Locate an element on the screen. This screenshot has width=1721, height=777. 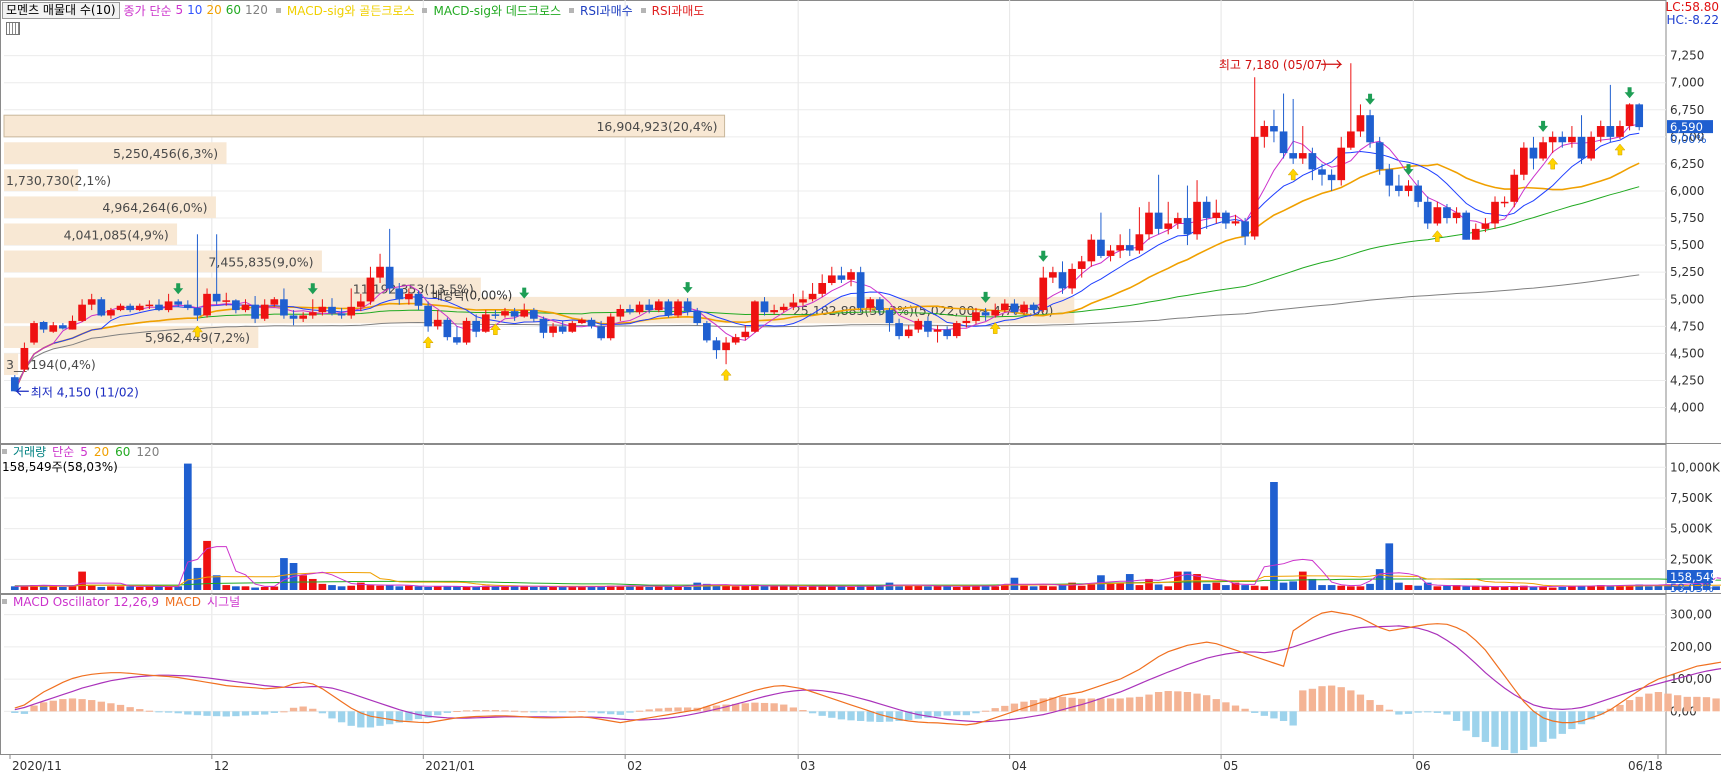
dividend-annotation: 배당락(0,00%) is located at coordinates (472, 295).